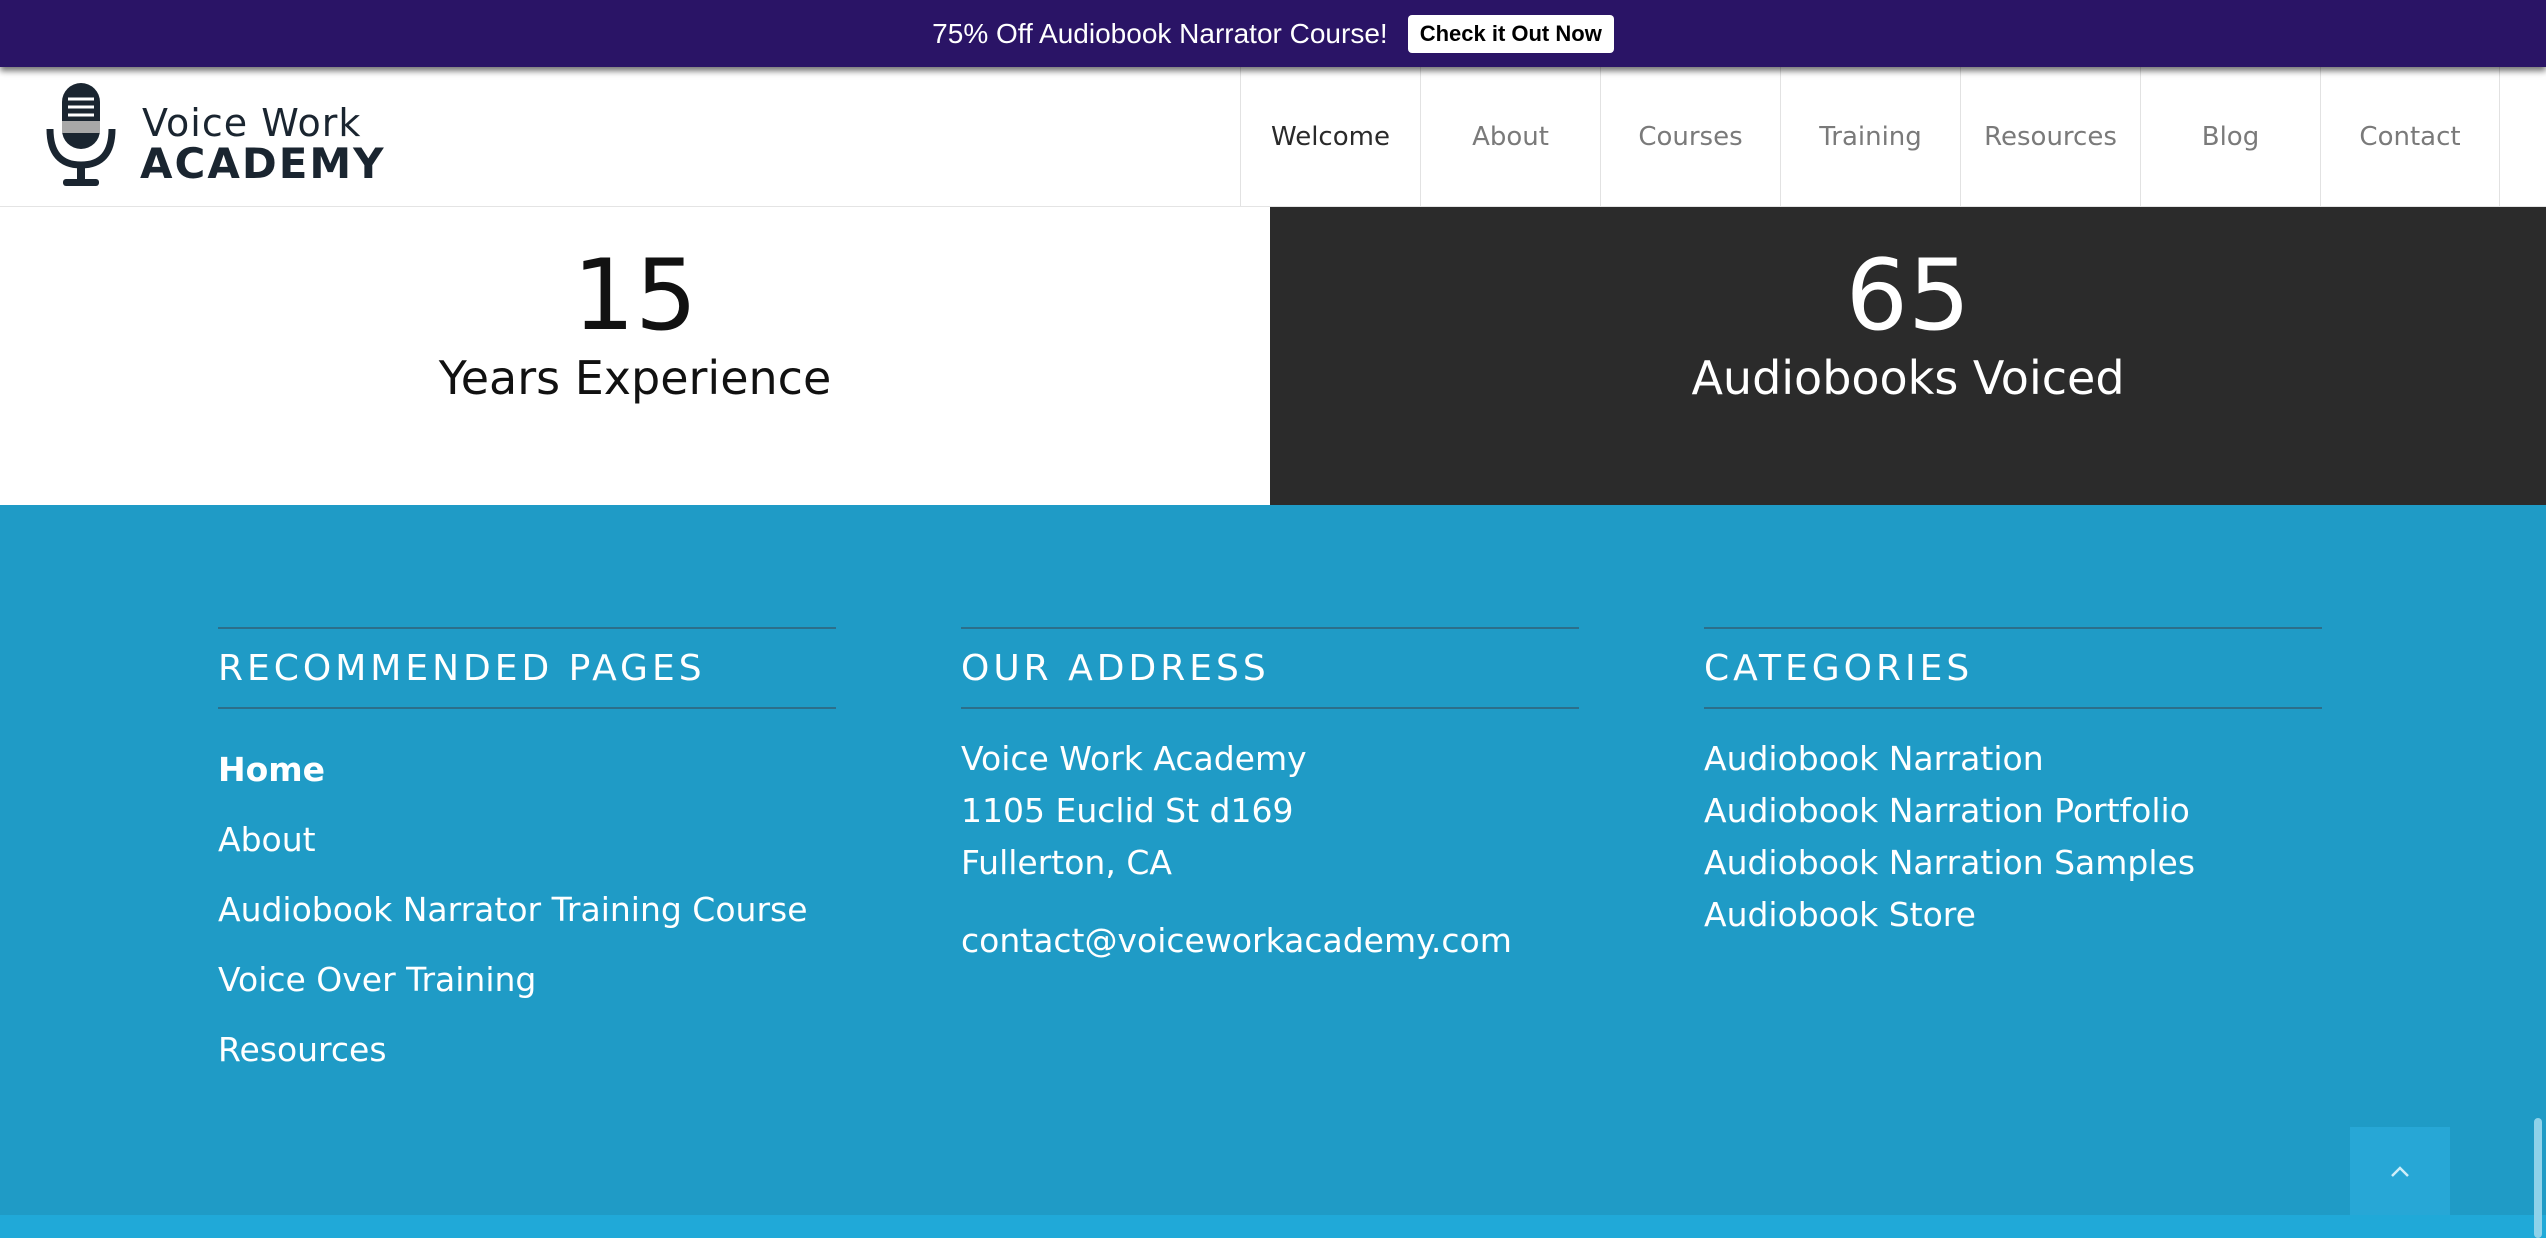 The image size is (2546, 1238). I want to click on nav-item-about: About, so click(1510, 136).